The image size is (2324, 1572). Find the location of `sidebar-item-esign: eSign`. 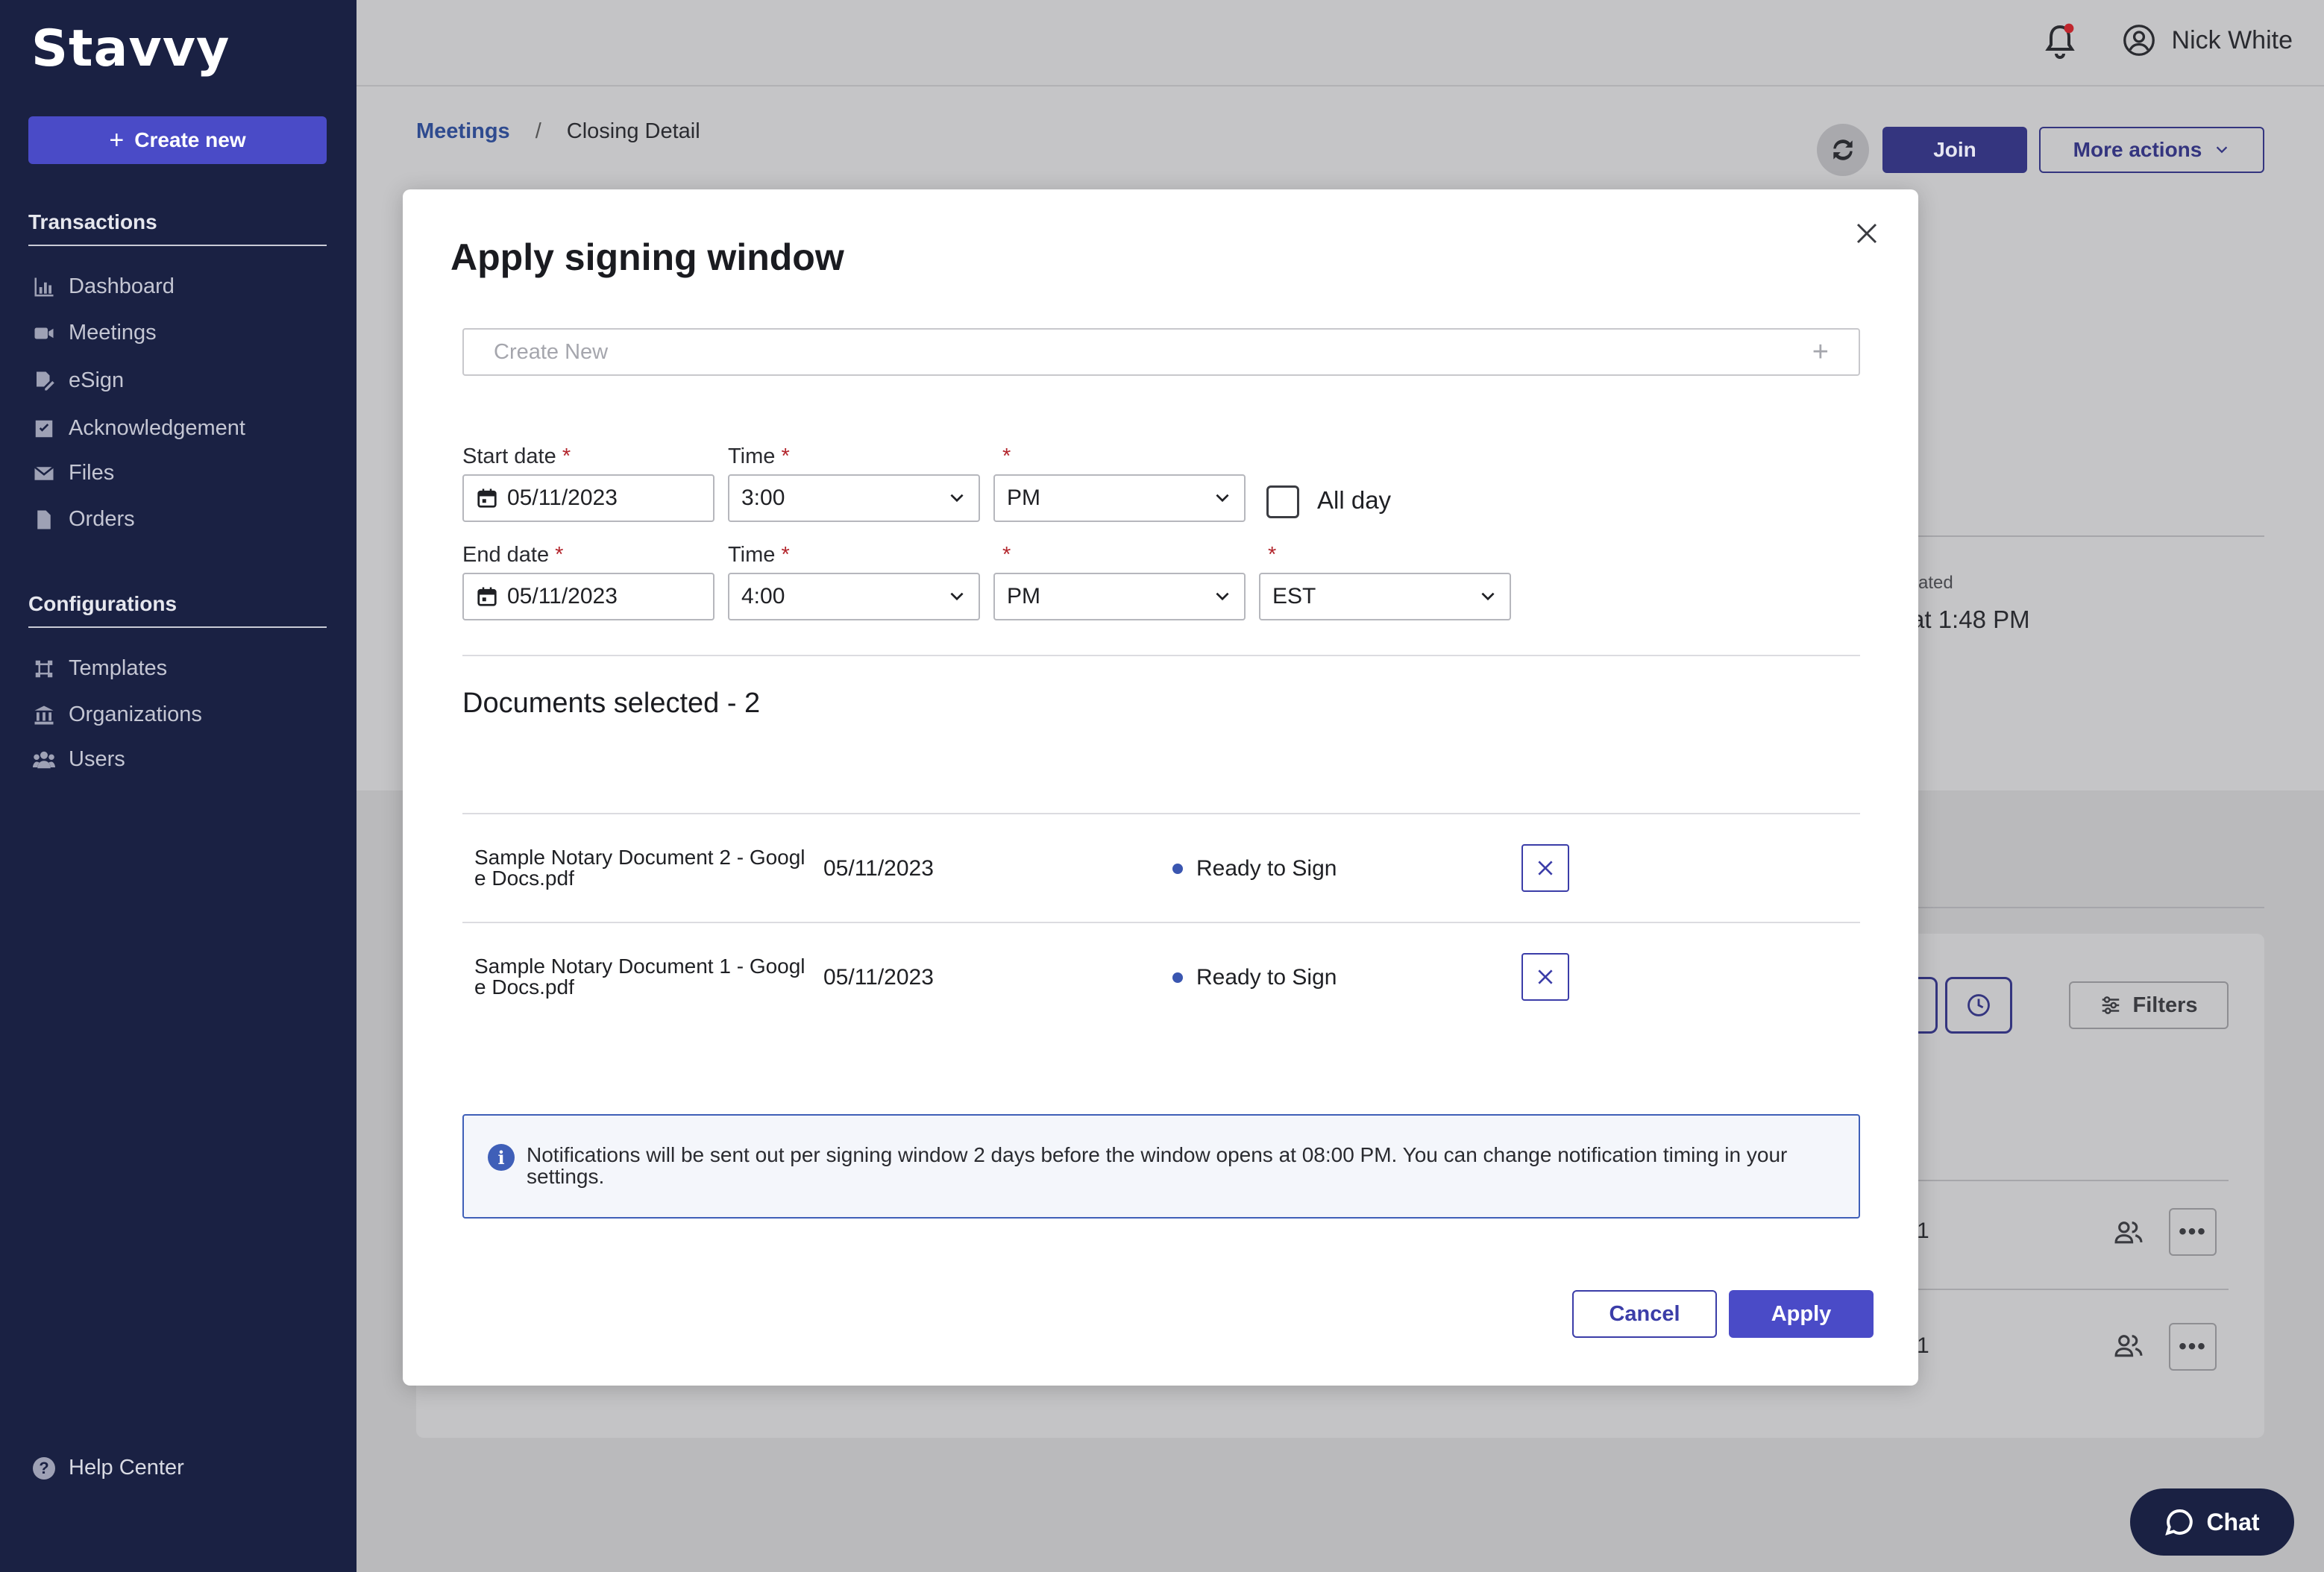

sidebar-item-esign: eSign is located at coordinates (78, 380).